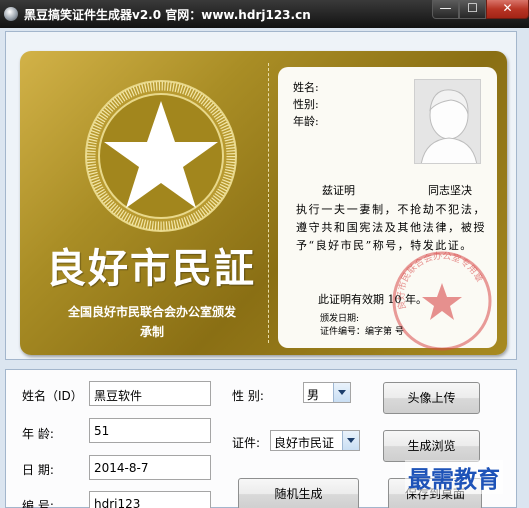  I want to click on cert-type-label: 证件:, so click(246, 443).